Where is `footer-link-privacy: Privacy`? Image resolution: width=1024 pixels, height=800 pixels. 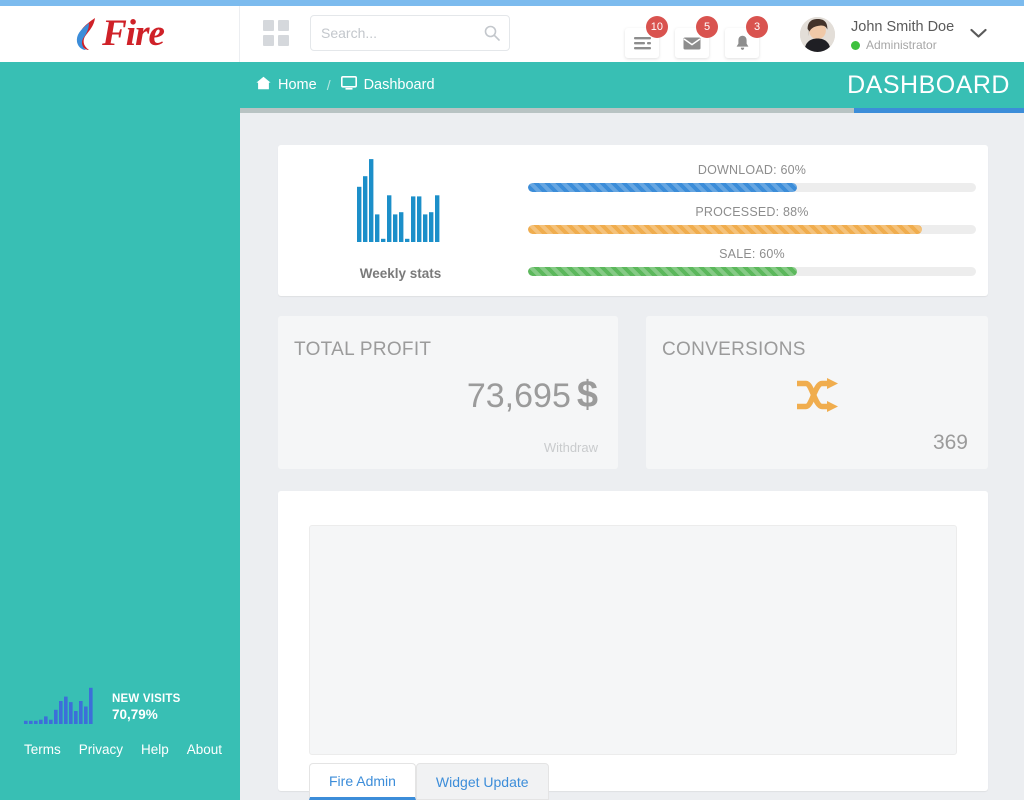
footer-link-privacy: Privacy is located at coordinates (101, 749).